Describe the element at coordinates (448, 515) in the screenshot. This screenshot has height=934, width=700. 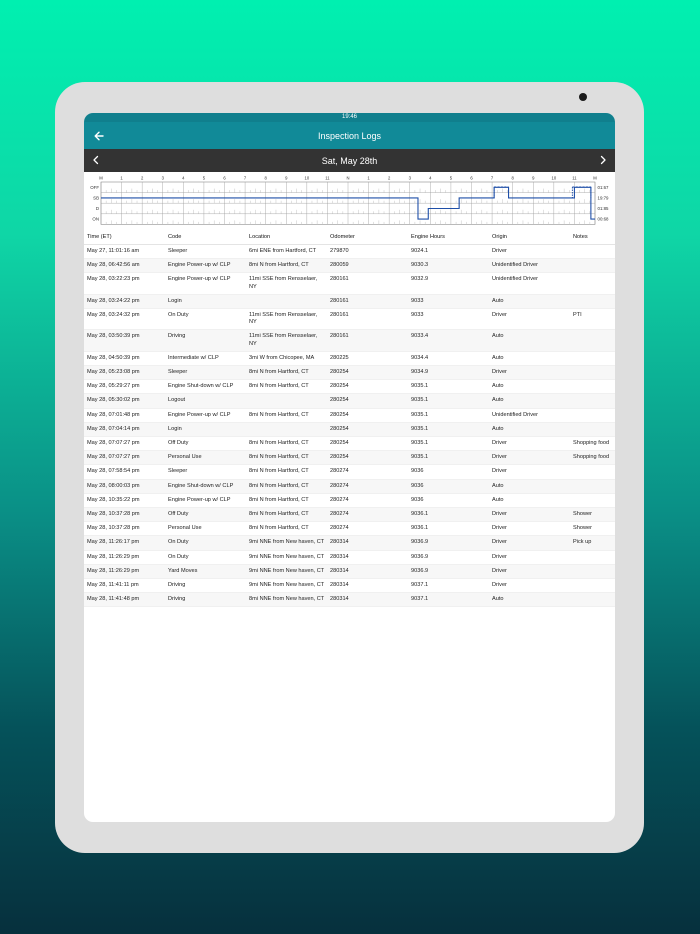
I see `cell-engine-hours: 9036.1` at that location.